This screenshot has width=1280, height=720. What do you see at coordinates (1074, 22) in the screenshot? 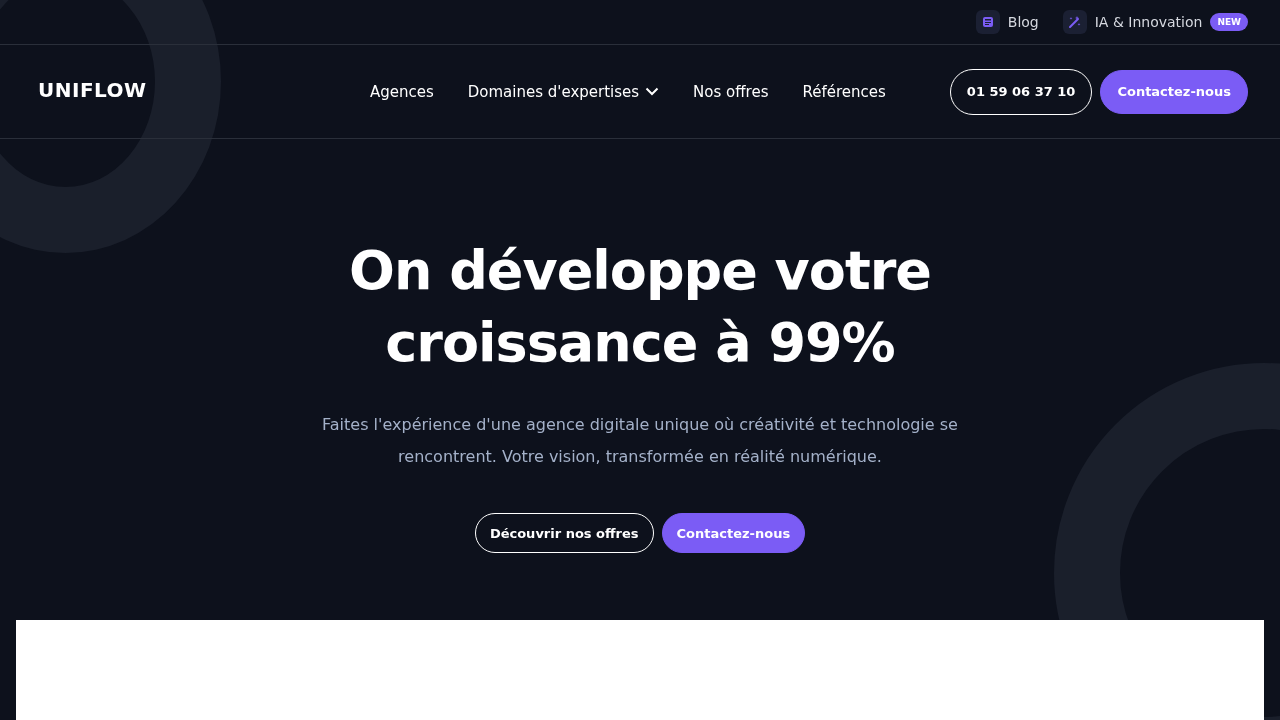
I see `magic-wand-icon` at bounding box center [1074, 22].